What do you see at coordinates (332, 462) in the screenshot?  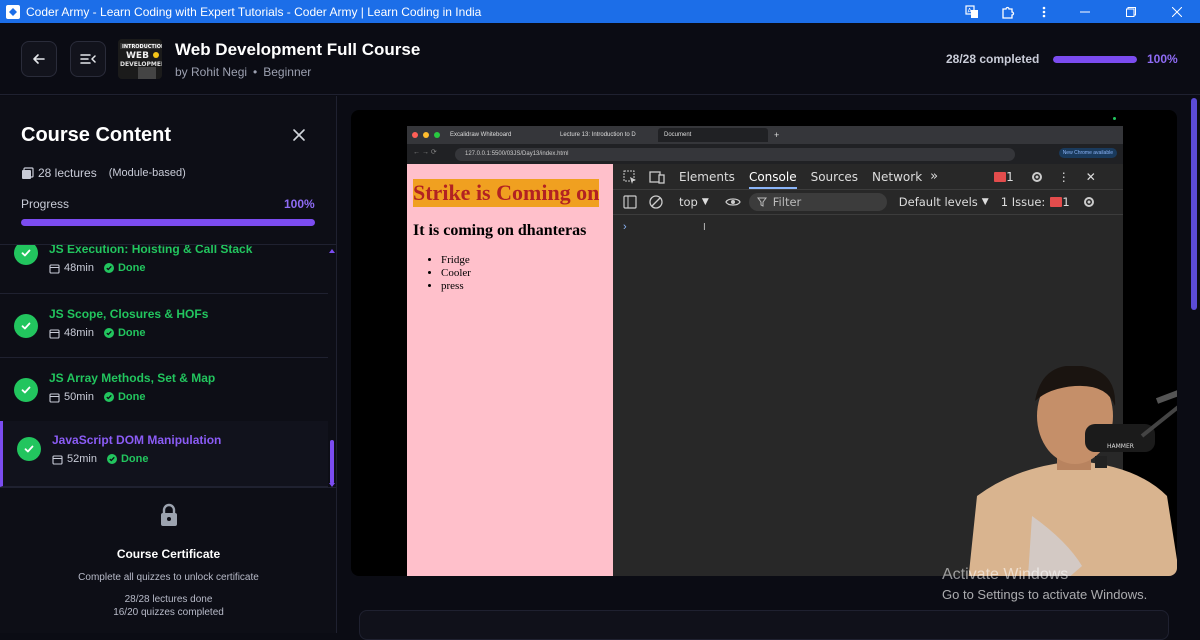 I see `lesson-list-scrollbar` at bounding box center [332, 462].